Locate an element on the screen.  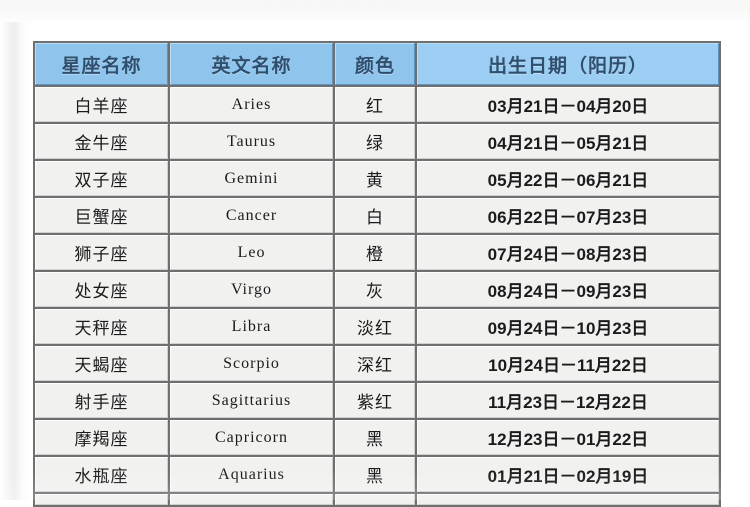
cell-color: 淡红 is located at coordinates (375, 326).